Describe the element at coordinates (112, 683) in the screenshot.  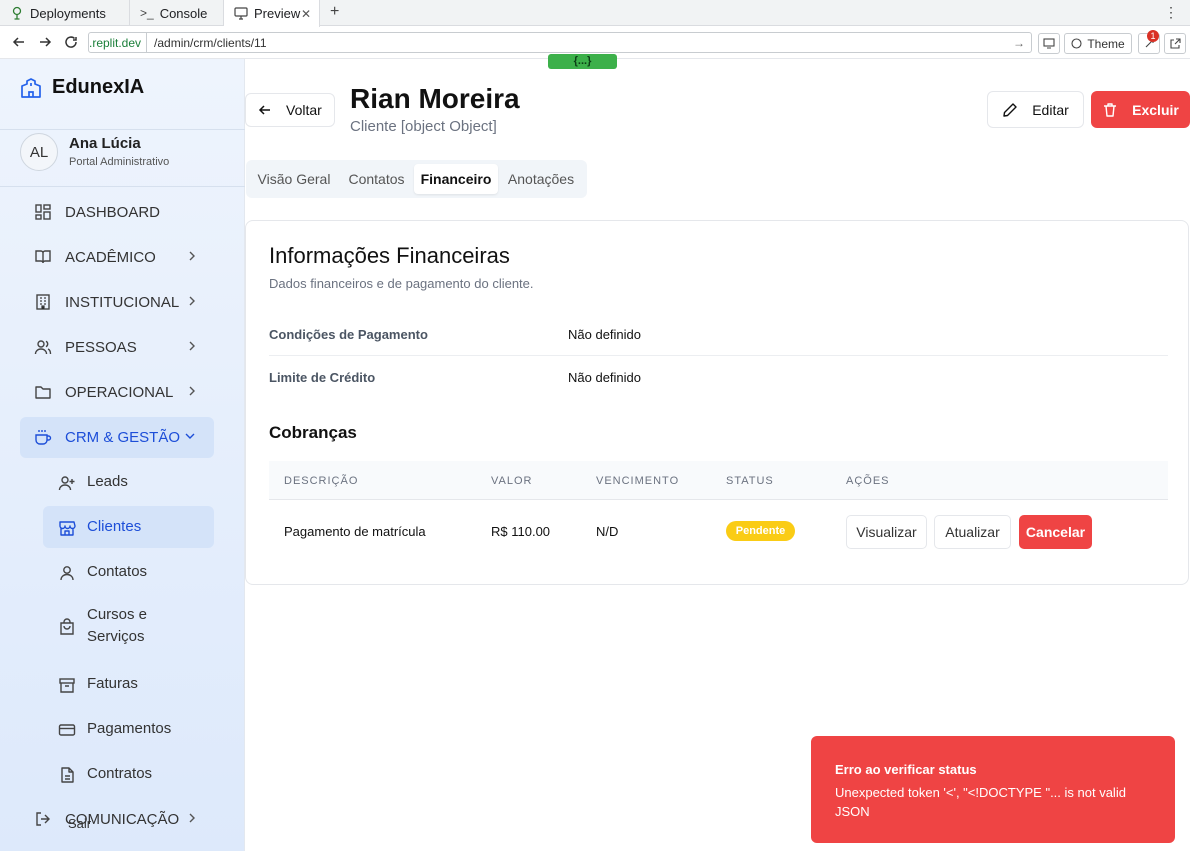
I see `sidebar-subitem-label: Faturas` at that location.